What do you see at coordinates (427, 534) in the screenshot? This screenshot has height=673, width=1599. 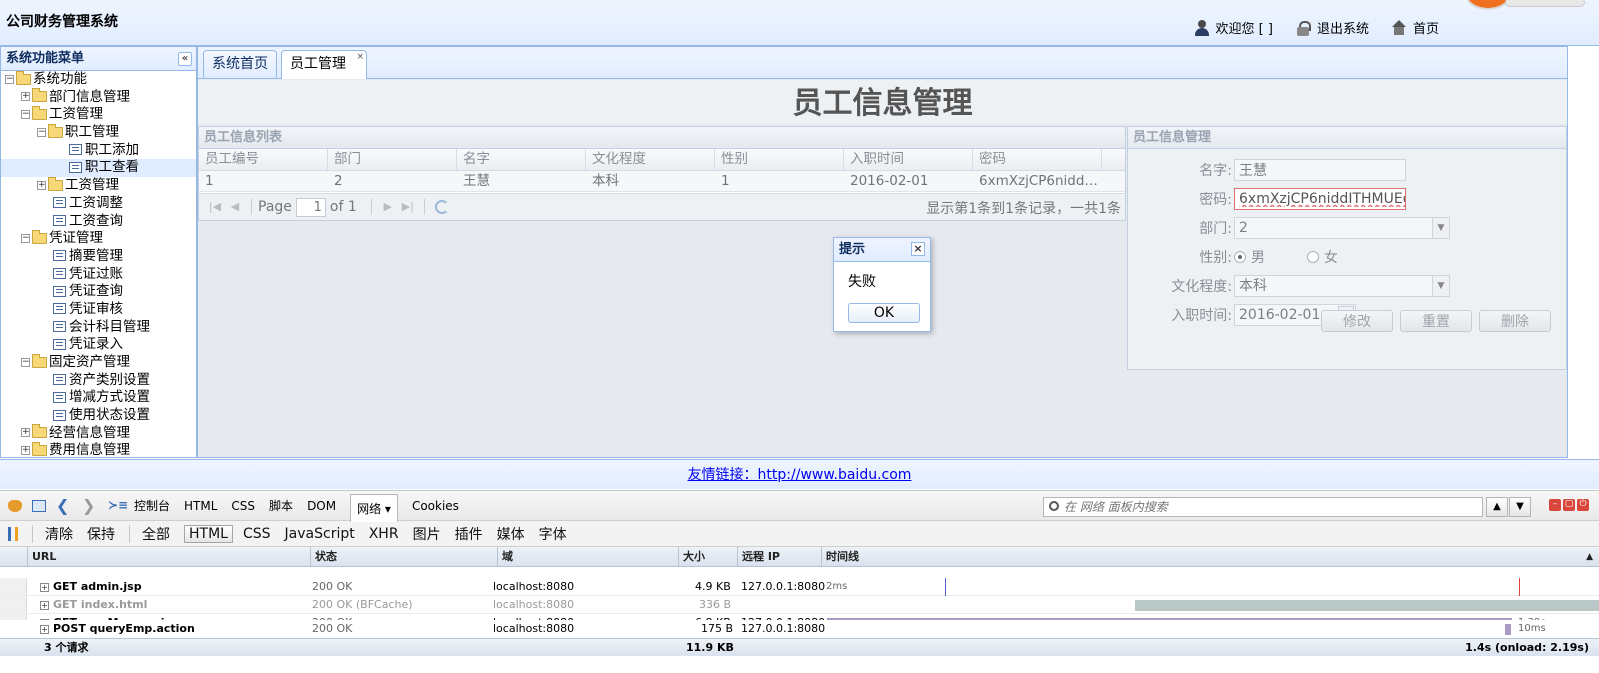 I see `filter-images: 图片` at bounding box center [427, 534].